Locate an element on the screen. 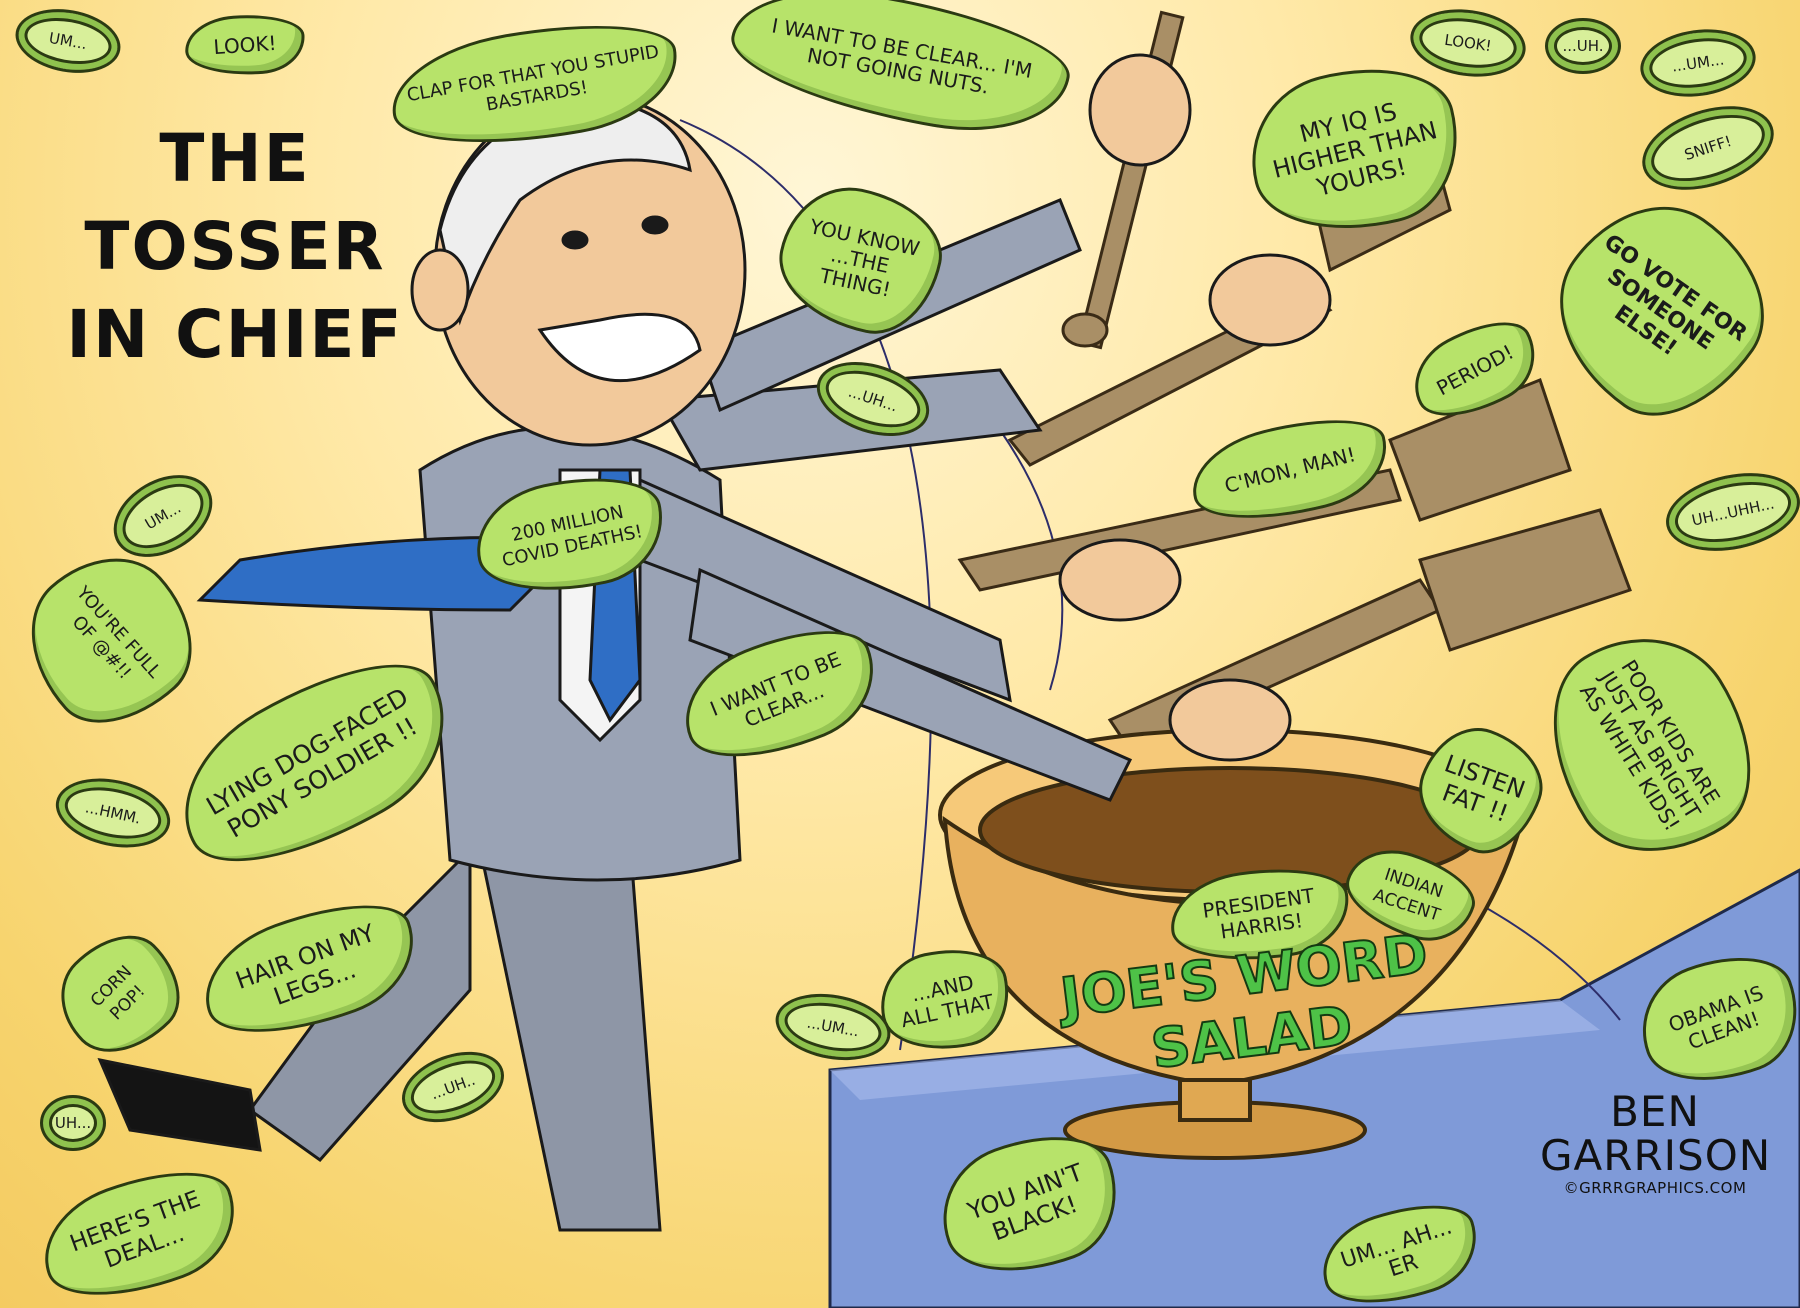  cucumber-slice: ...UH. is located at coordinates (1583, 46).